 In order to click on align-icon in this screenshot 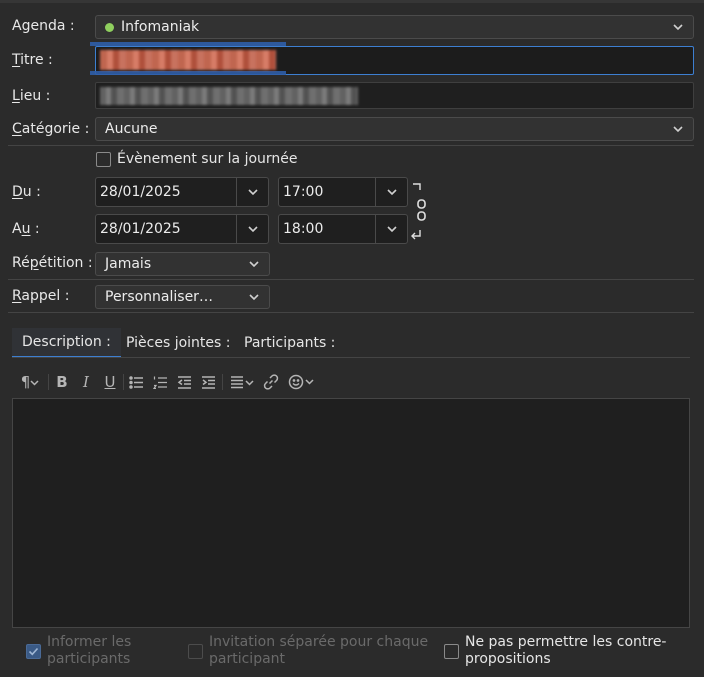, I will do `click(242, 382)`.